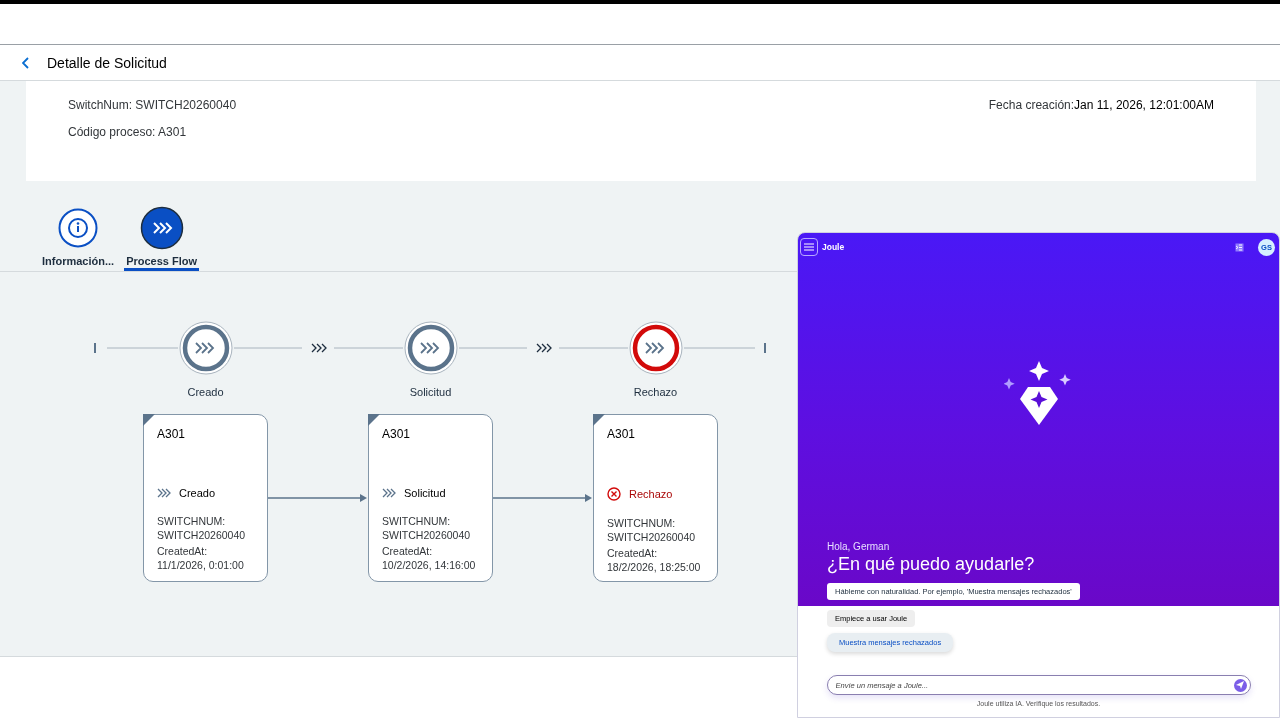 This screenshot has height=720, width=1280. I want to click on info-field: SwitchNum: SWITCH20260040, so click(152, 105).